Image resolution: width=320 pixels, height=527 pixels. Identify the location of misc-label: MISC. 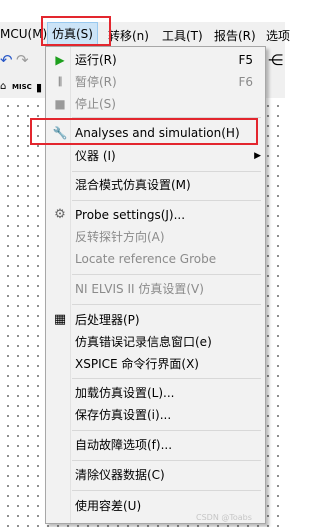
(22, 87).